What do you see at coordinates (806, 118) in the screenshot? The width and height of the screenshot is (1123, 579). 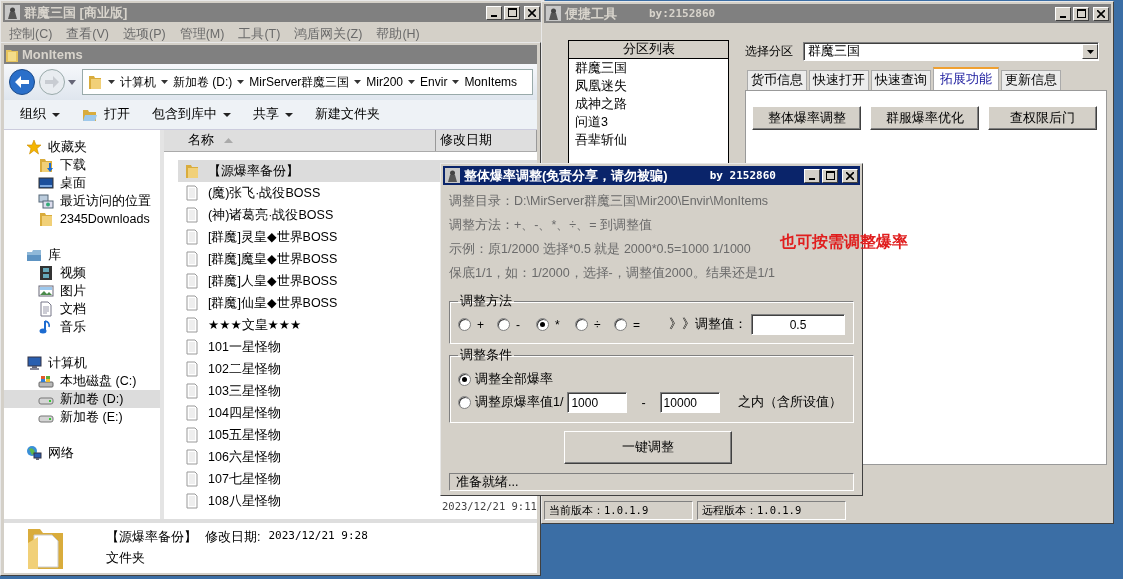 I see `action-button: 整体爆率调整` at bounding box center [806, 118].